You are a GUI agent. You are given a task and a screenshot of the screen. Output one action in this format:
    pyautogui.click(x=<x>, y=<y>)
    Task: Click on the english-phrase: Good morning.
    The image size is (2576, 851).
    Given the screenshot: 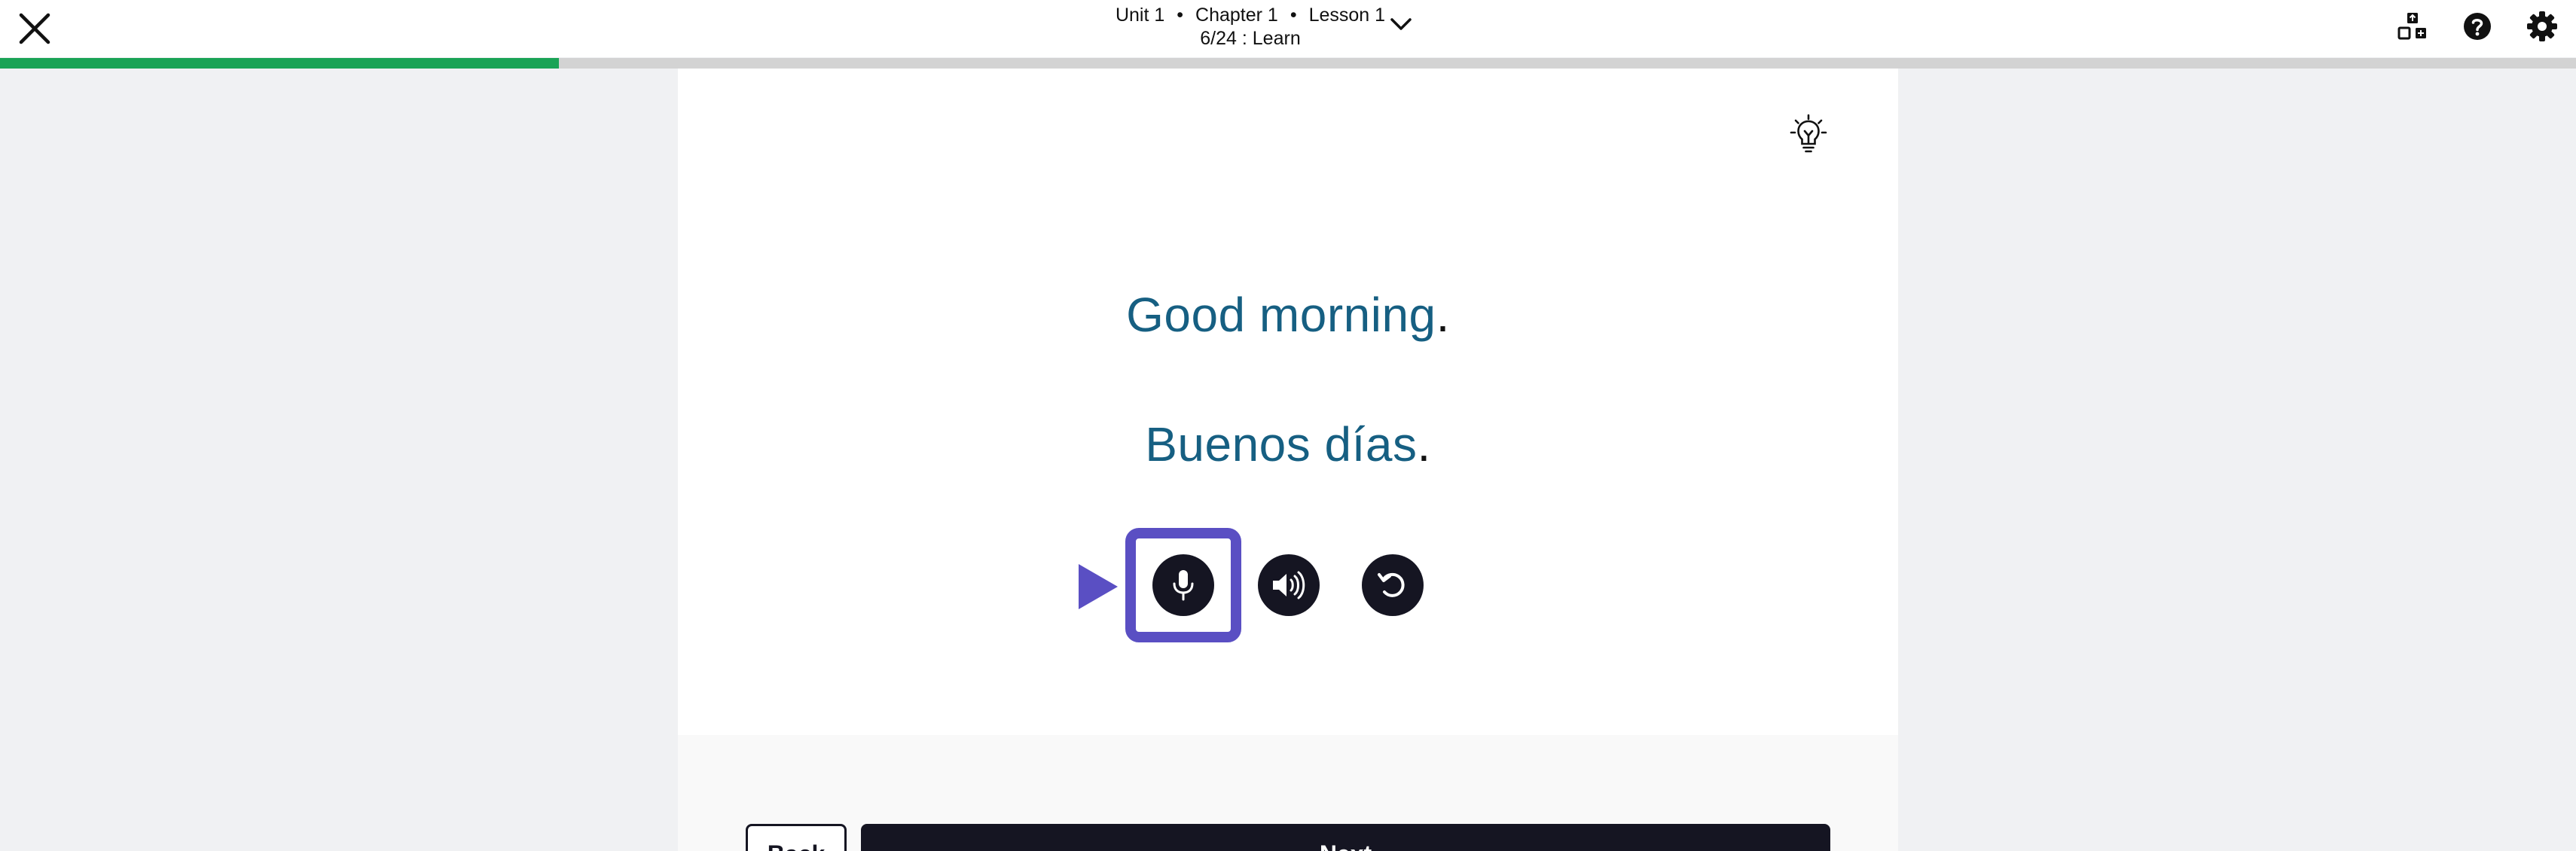 What is the action you would take?
    pyautogui.click(x=1288, y=315)
    